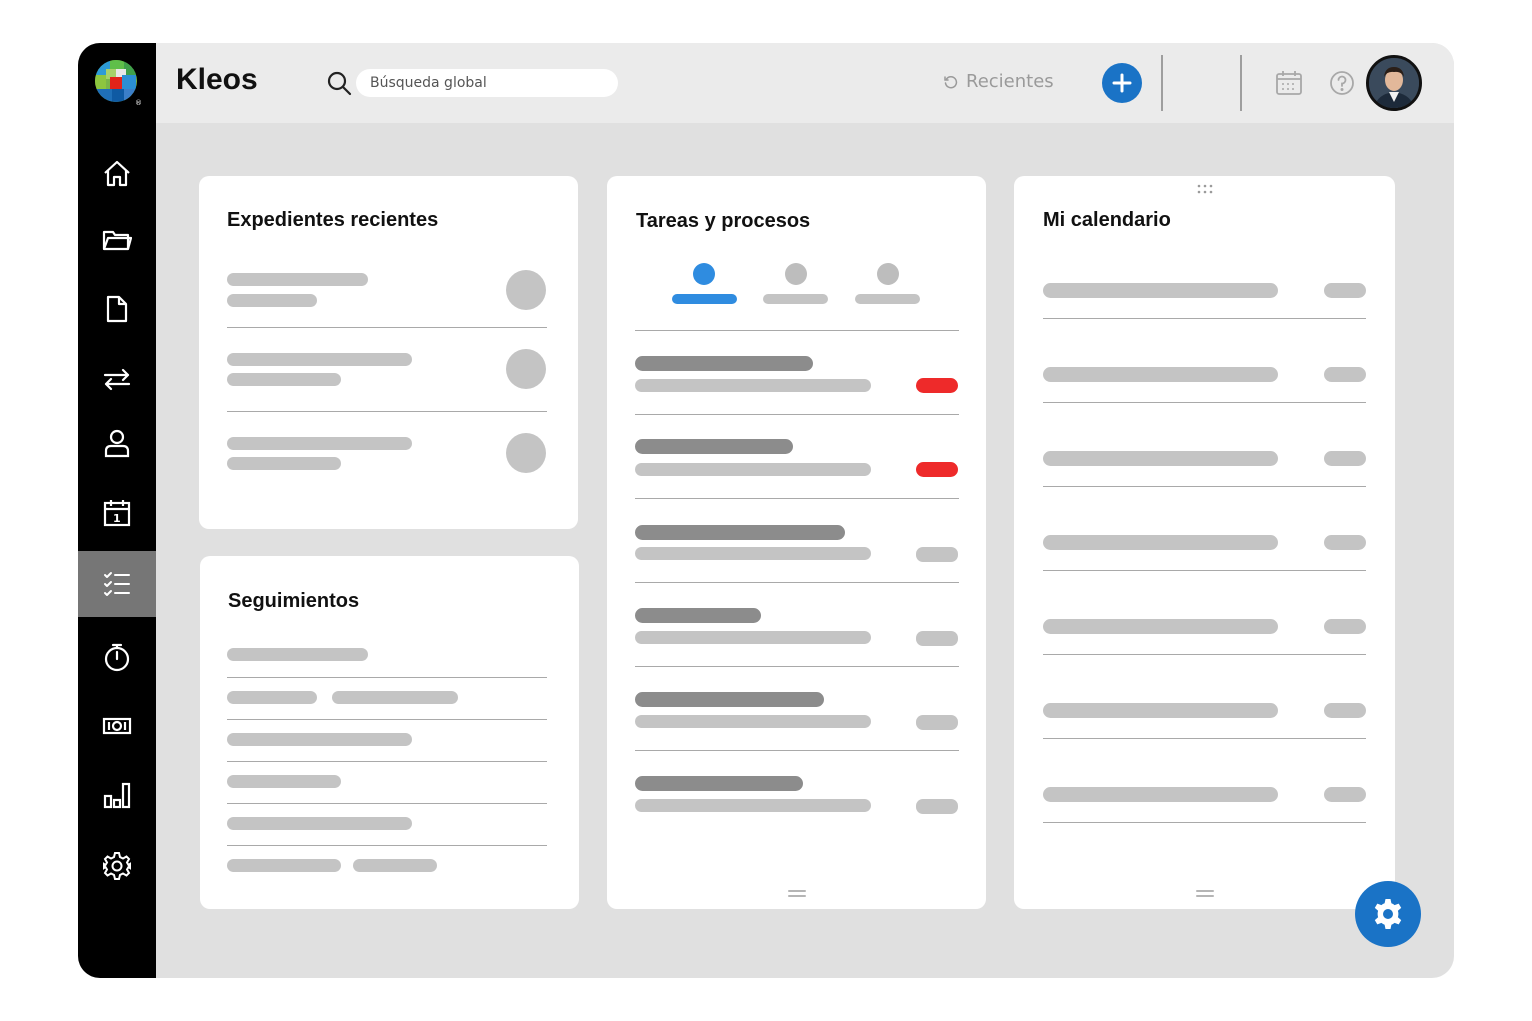 The image size is (1532, 1021). Describe the element at coordinates (117, 309) in the screenshot. I see `sidebar-item-documents` at that location.